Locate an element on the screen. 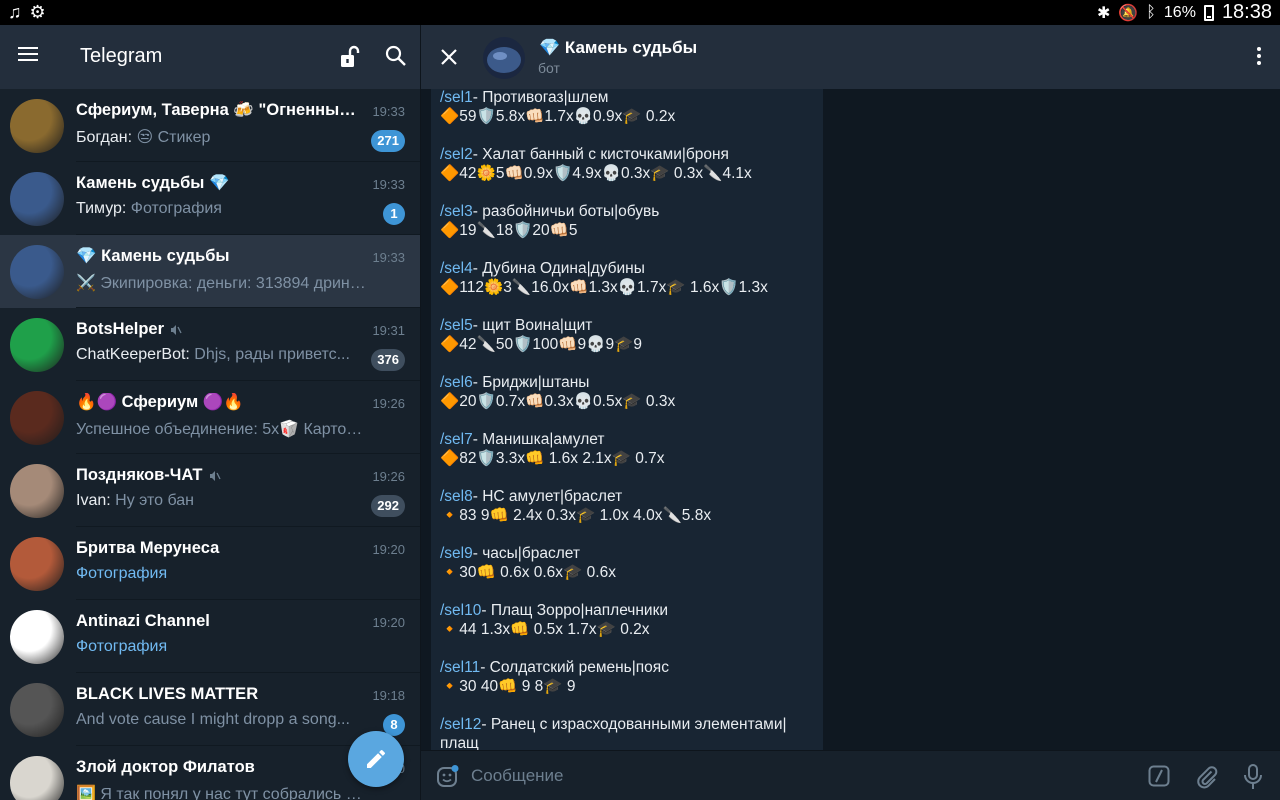 The image size is (1280, 800). chat-preview-text: Фотография is located at coordinates (122, 646).